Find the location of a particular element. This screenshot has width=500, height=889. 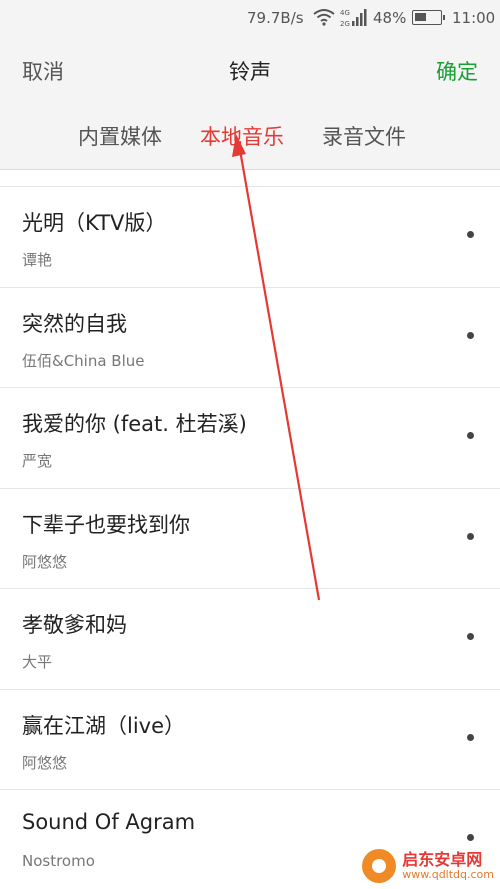

tab-local-music: 本地音乐 is located at coordinates (242, 136).